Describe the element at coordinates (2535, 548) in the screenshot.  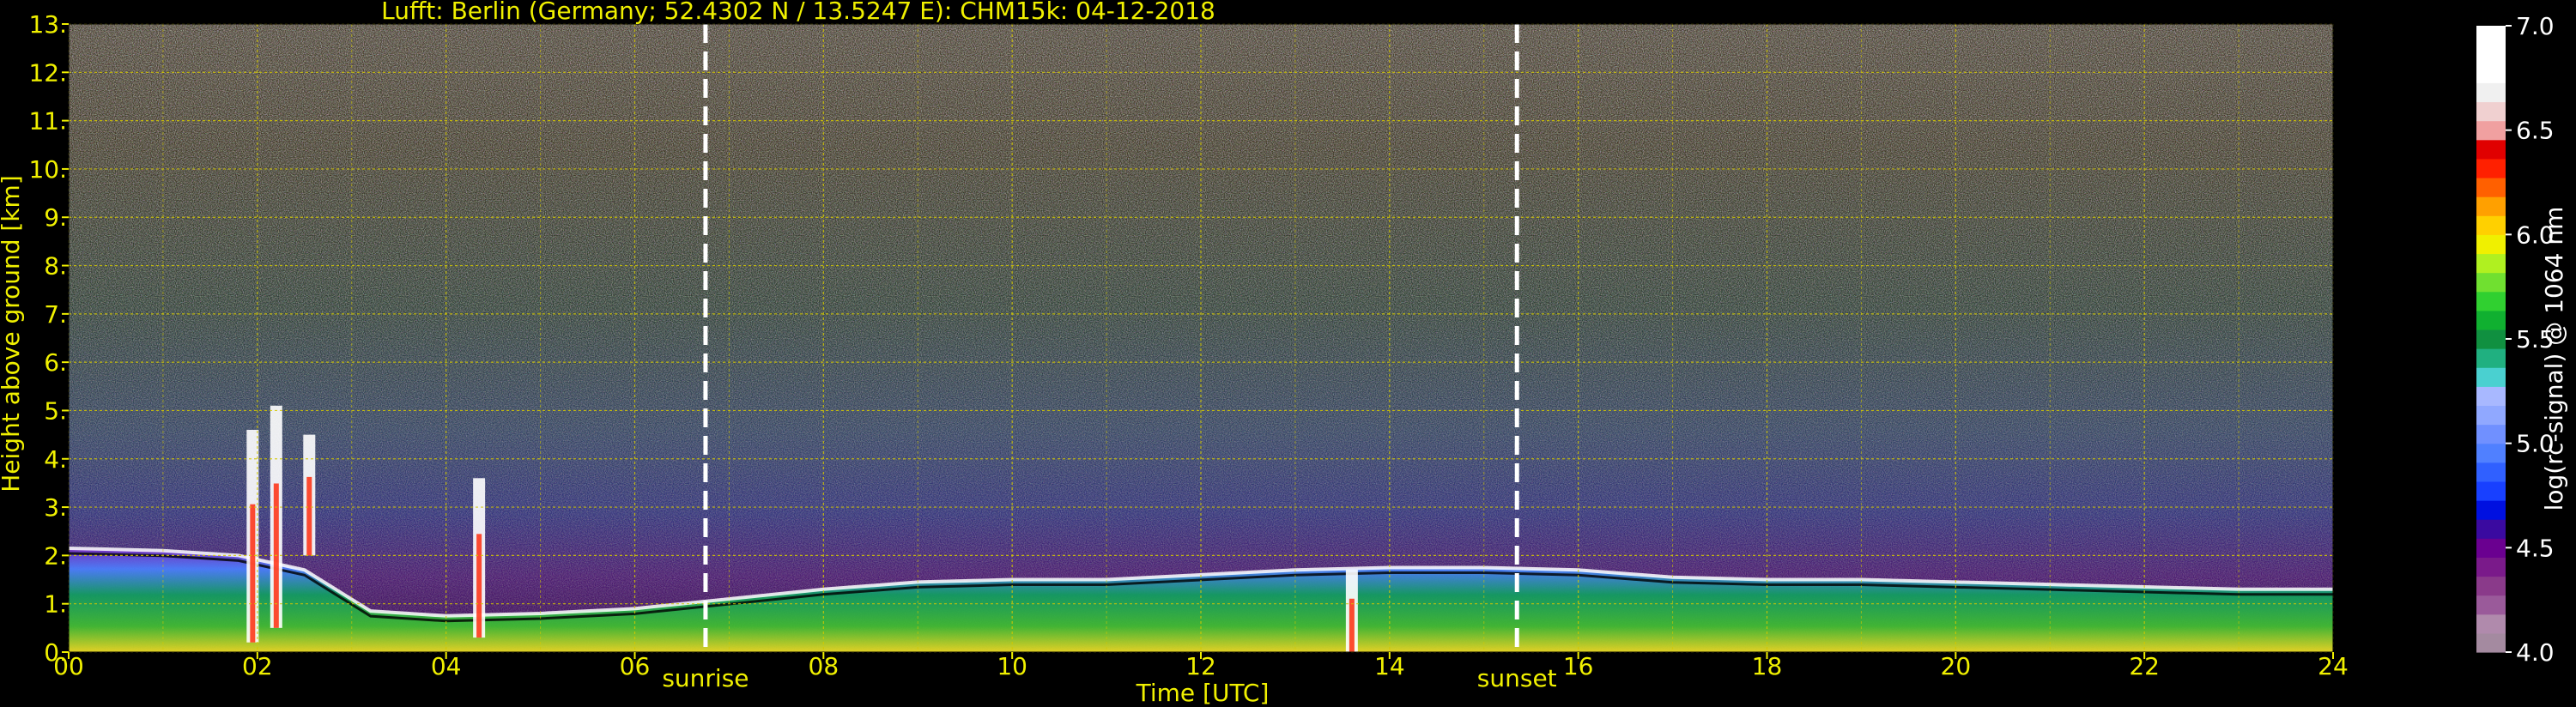
I see `colorbar-tick-label: 4.5` at that location.